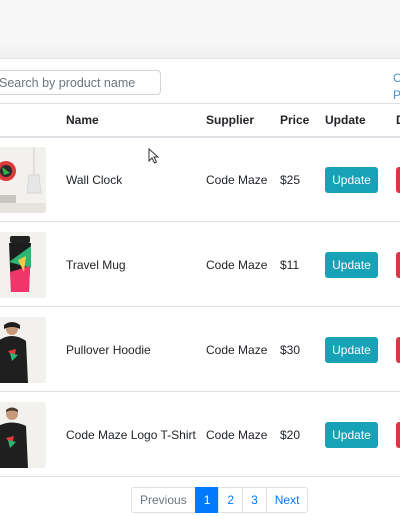  What do you see at coordinates (398, 120) in the screenshot?
I see `header-delete: D` at bounding box center [398, 120].